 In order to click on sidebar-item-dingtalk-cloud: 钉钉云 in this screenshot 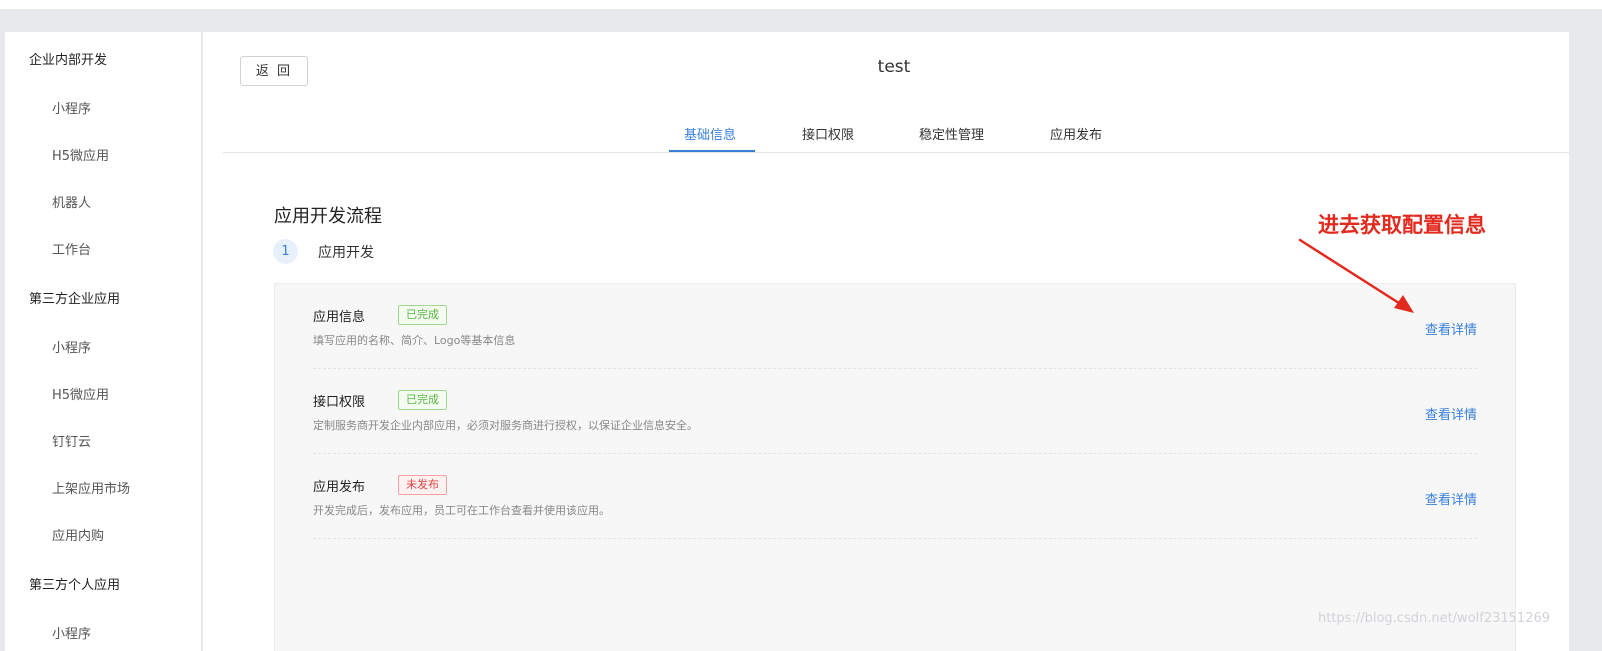, I will do `click(71, 440)`.